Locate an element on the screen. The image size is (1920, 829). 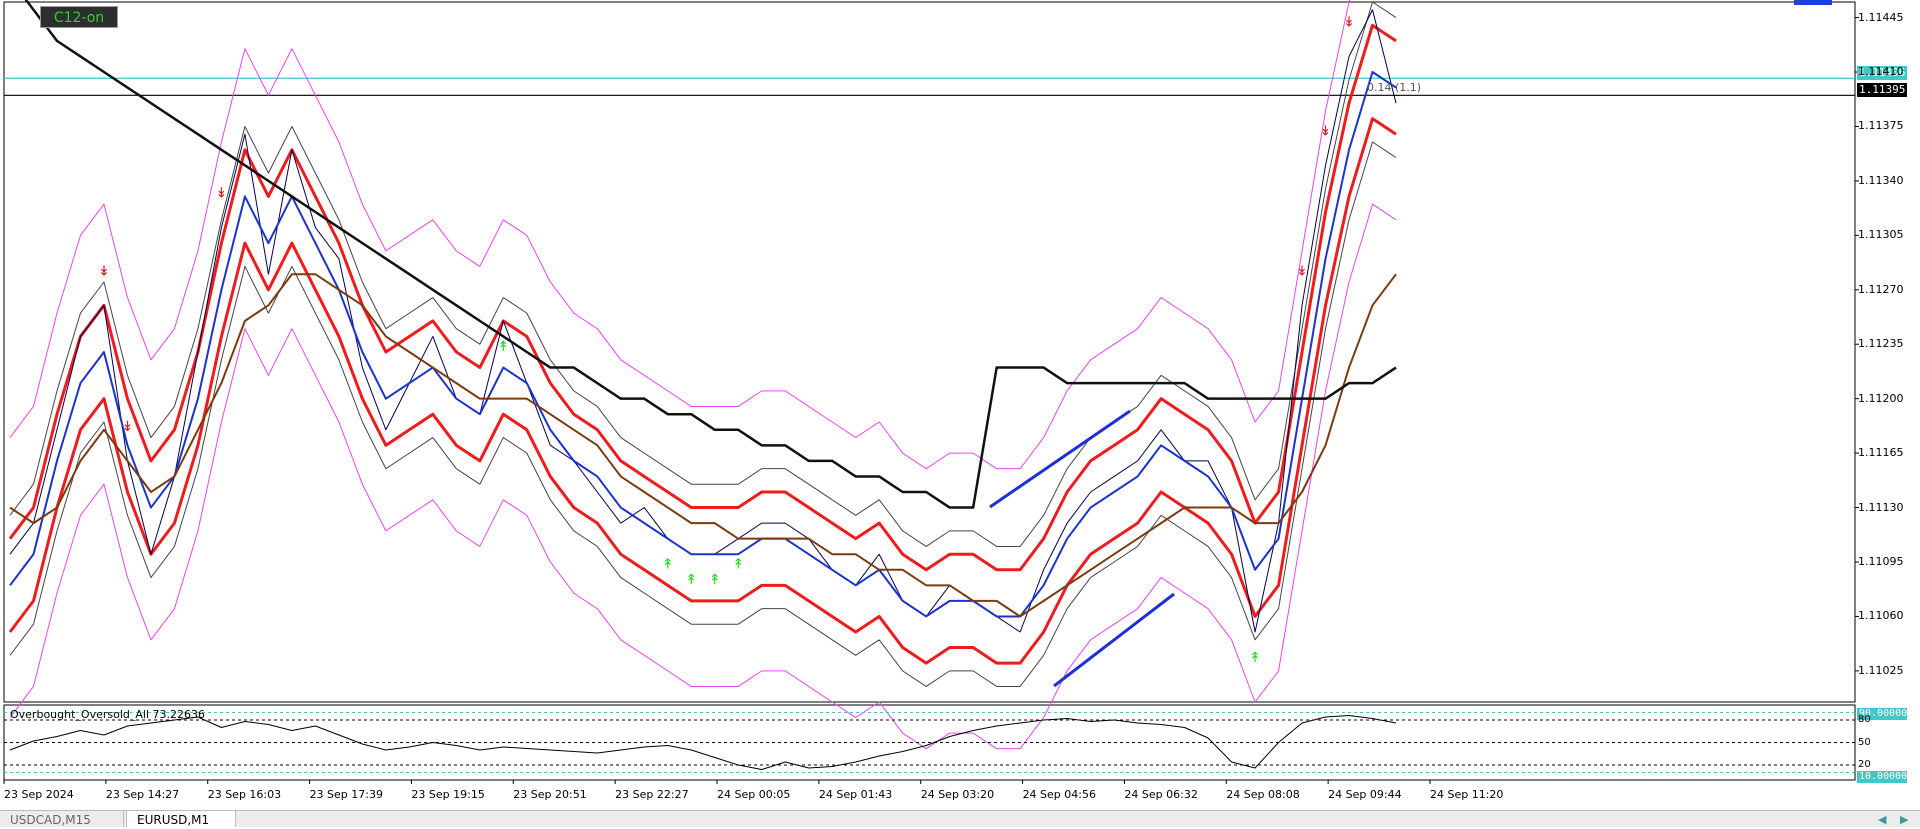
chart-tab-bar: USDCAD,M15 EURUSD,M1 ◀ ▶ is located at coordinates (960, 818).